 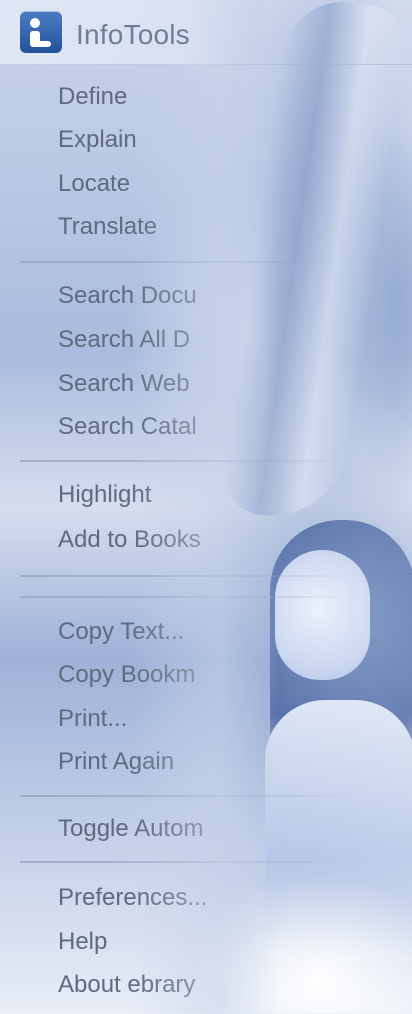 What do you see at coordinates (126, 985) in the screenshot?
I see `menu-item-about: About ebrary` at bounding box center [126, 985].